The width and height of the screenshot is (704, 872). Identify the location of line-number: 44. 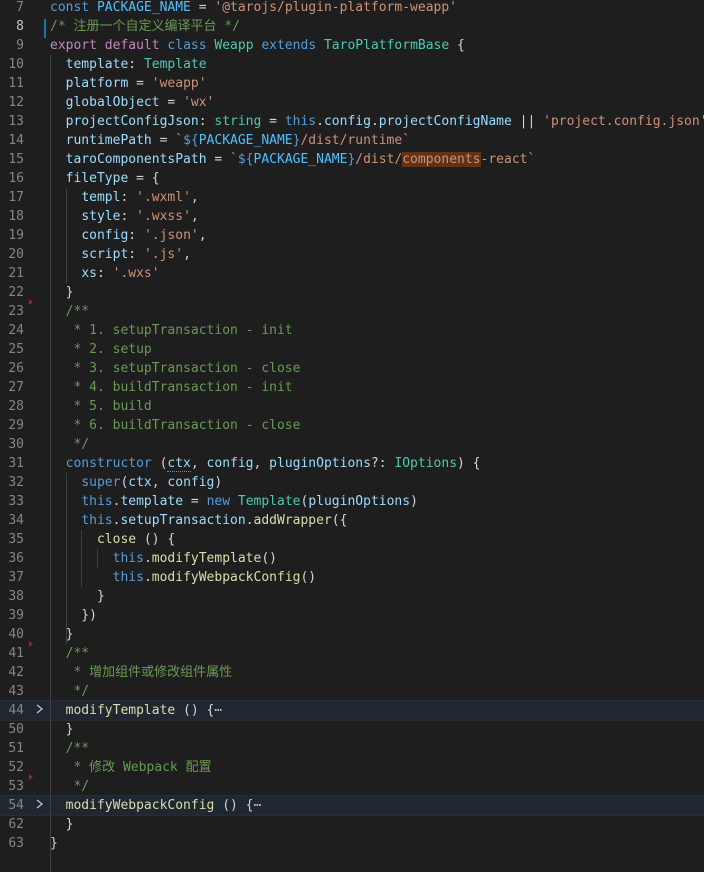
(12, 710).